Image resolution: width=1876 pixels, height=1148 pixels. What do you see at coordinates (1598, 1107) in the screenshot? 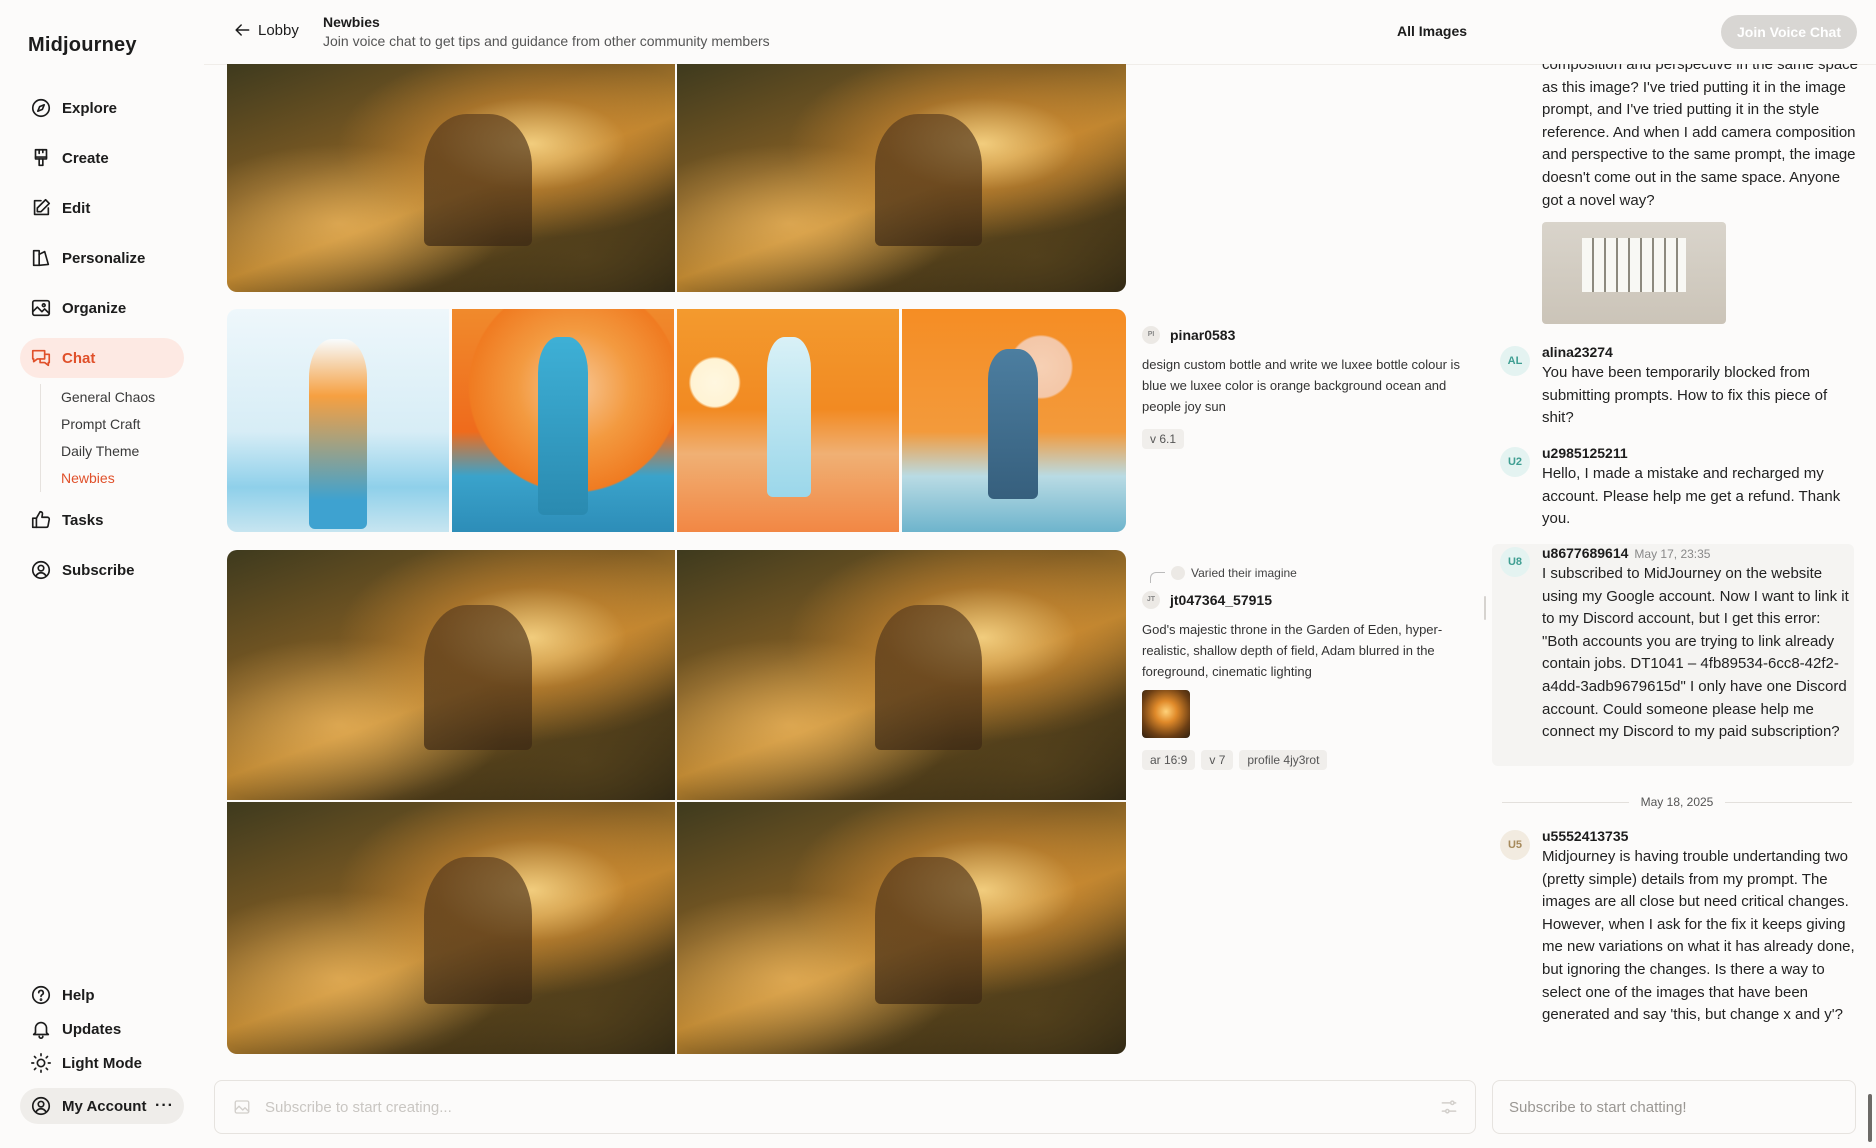
I see `chat-placeholder: Subscribe to start chatting!` at bounding box center [1598, 1107].